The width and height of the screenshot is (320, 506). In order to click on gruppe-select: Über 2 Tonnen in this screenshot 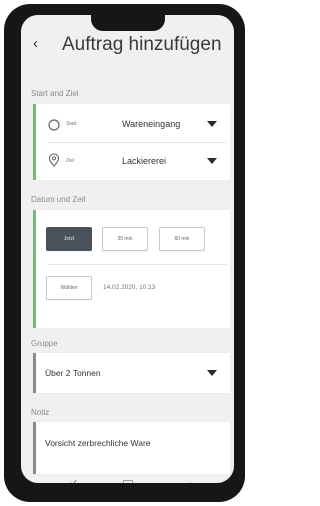, I will do `click(131, 373)`.